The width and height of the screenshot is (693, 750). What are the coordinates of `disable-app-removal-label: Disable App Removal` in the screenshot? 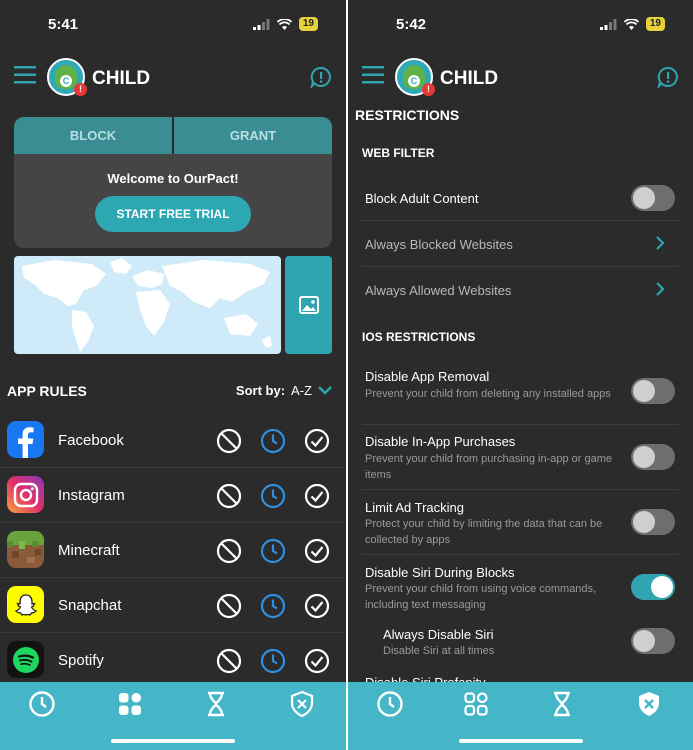 It's located at (427, 376).